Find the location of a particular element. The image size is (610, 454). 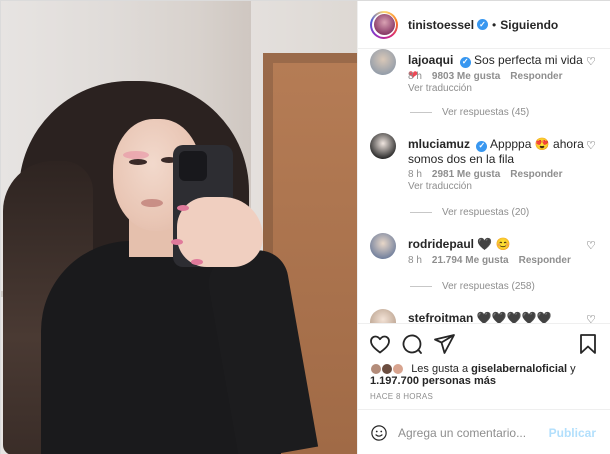

comment-username: stefroitman is located at coordinates (440, 317).